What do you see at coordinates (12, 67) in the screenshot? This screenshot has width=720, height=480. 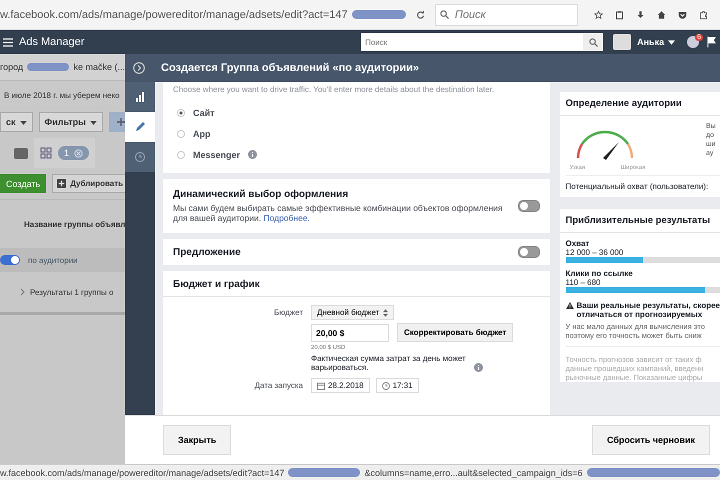 I see `campaign-name: город` at bounding box center [12, 67].